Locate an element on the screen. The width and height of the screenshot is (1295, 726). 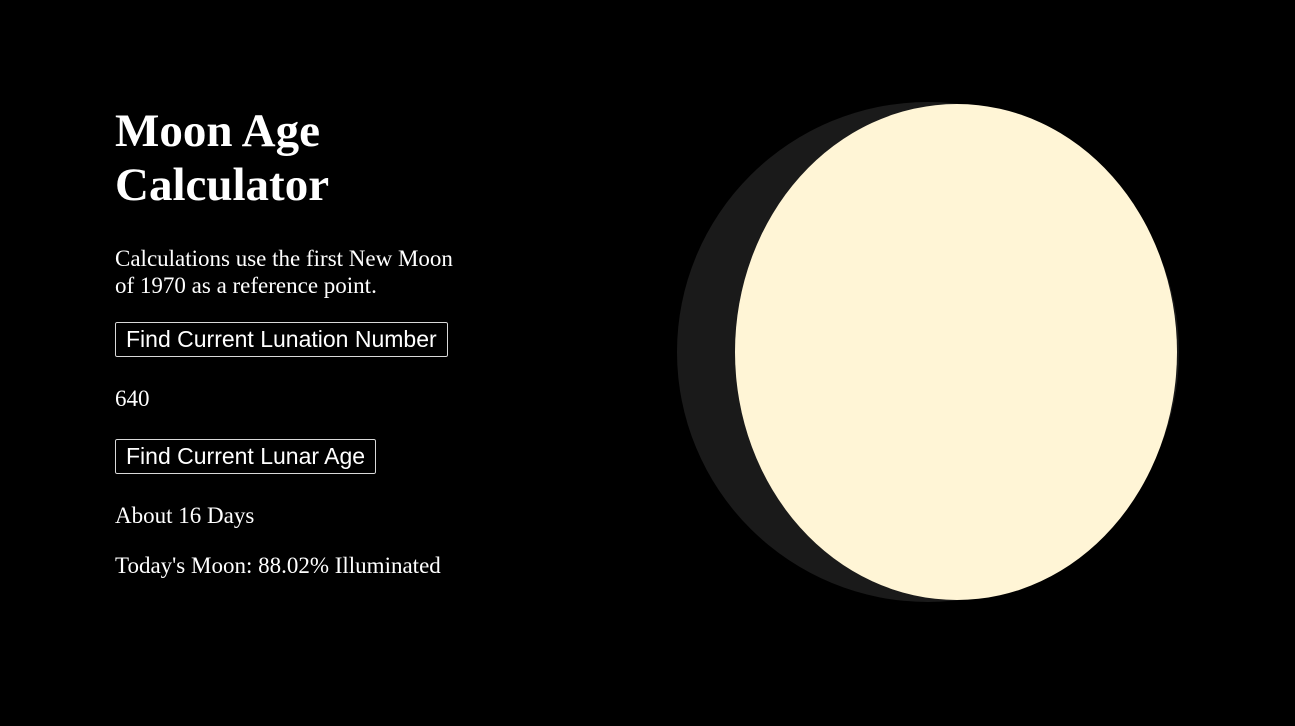
find-lunar-age-button: Find Current Lunar Age is located at coordinates (245, 456).